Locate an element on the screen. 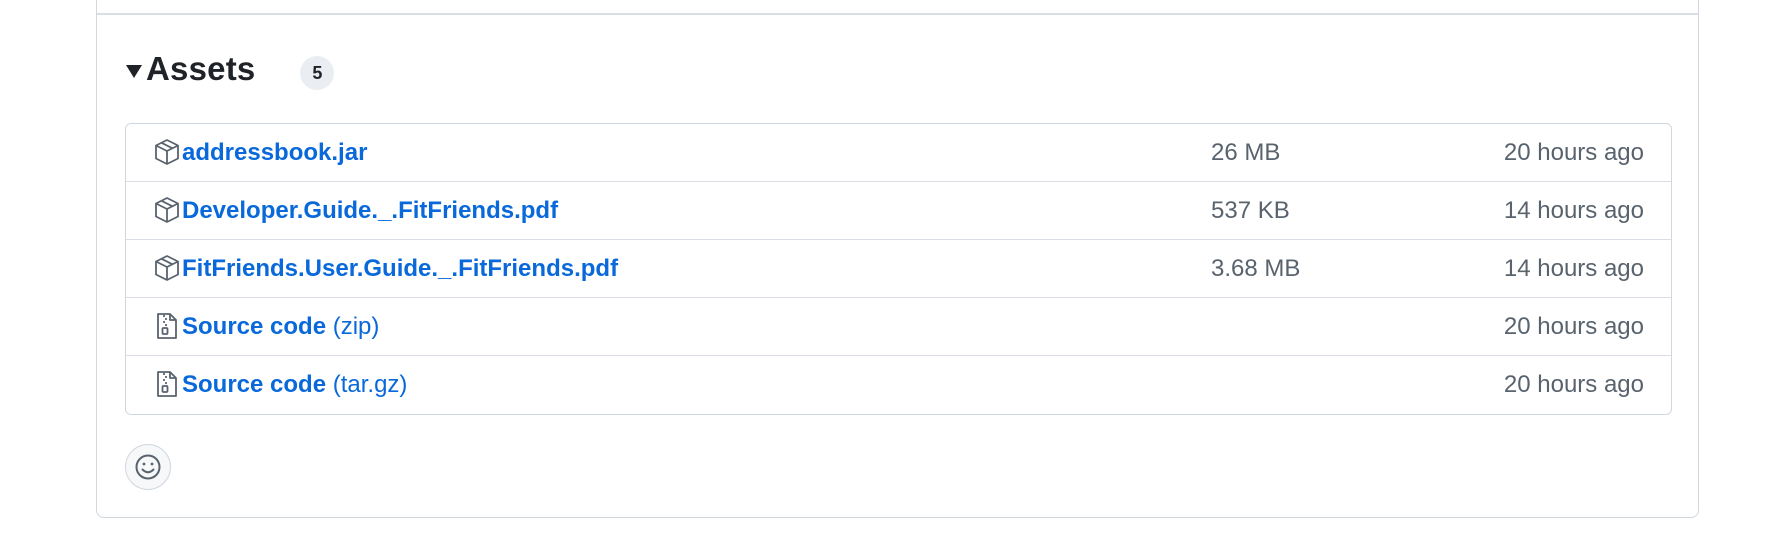 The width and height of the screenshot is (1781, 533). asset-row: Source code (zip) 20 hours ago is located at coordinates (898, 326).